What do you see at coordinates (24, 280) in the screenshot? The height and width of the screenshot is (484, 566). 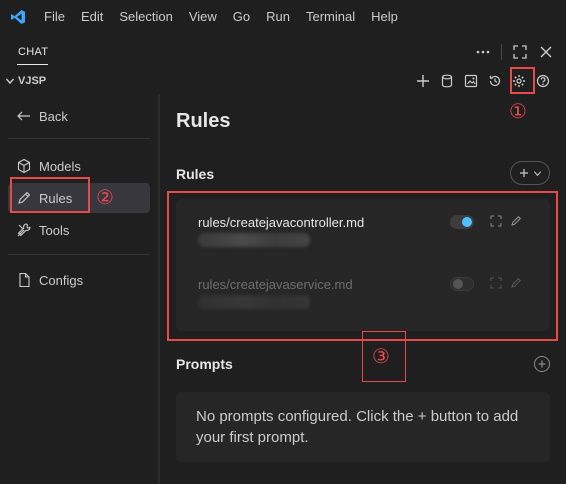 I see `file-icon` at bounding box center [24, 280].